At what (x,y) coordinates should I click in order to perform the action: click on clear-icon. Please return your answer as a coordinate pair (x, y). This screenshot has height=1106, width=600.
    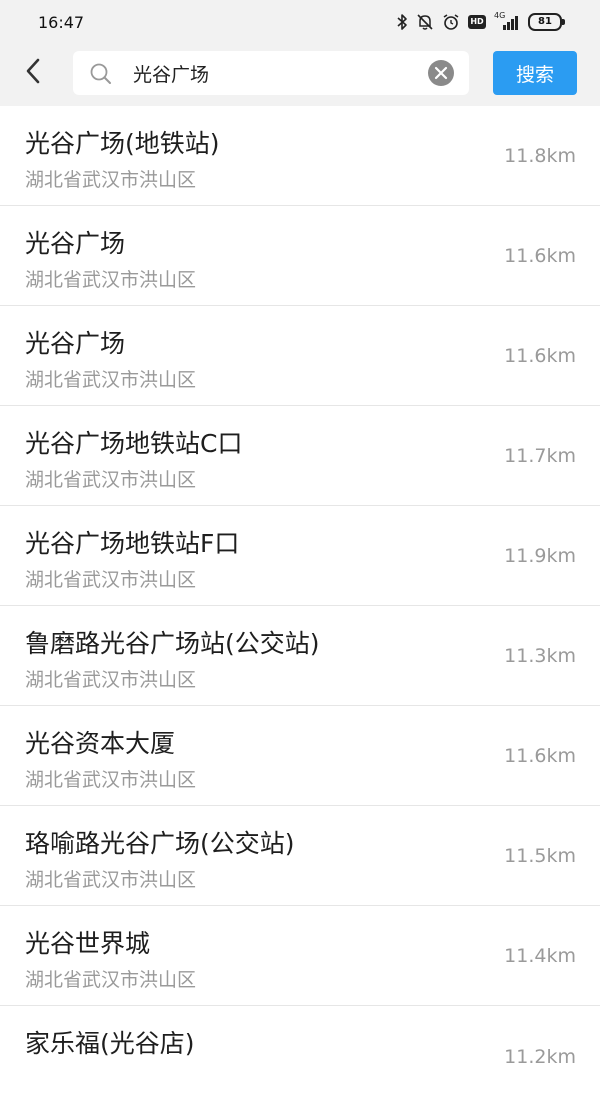
    Looking at the image, I should click on (441, 73).